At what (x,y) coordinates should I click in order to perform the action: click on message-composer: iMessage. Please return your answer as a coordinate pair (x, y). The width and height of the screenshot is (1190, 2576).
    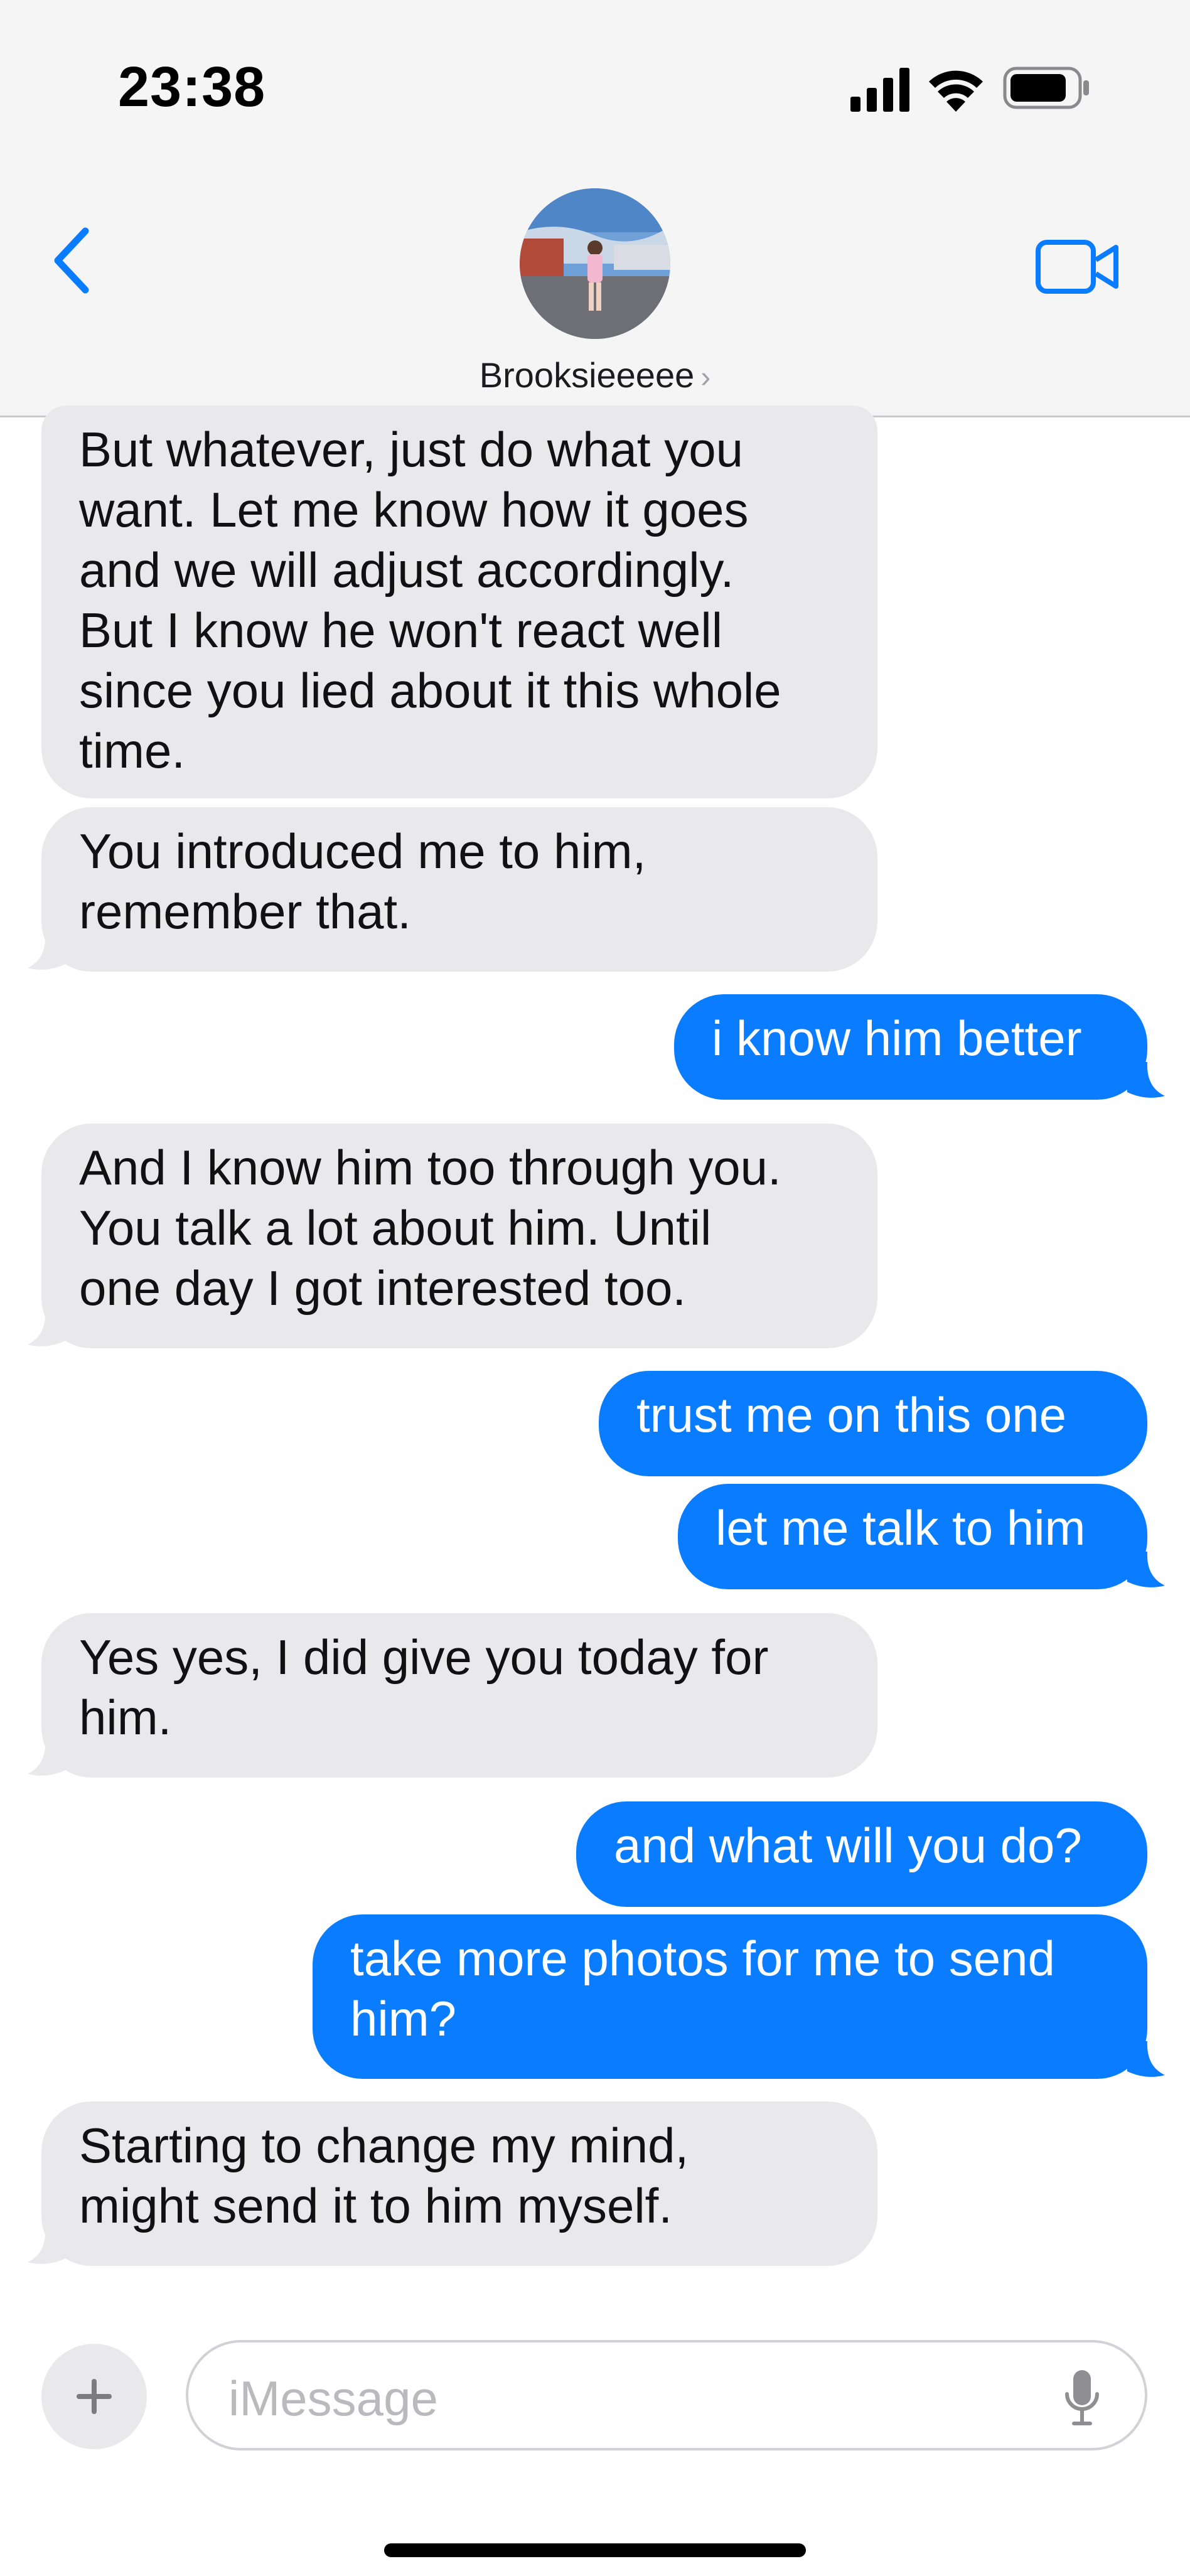
    Looking at the image, I should click on (595, 2446).